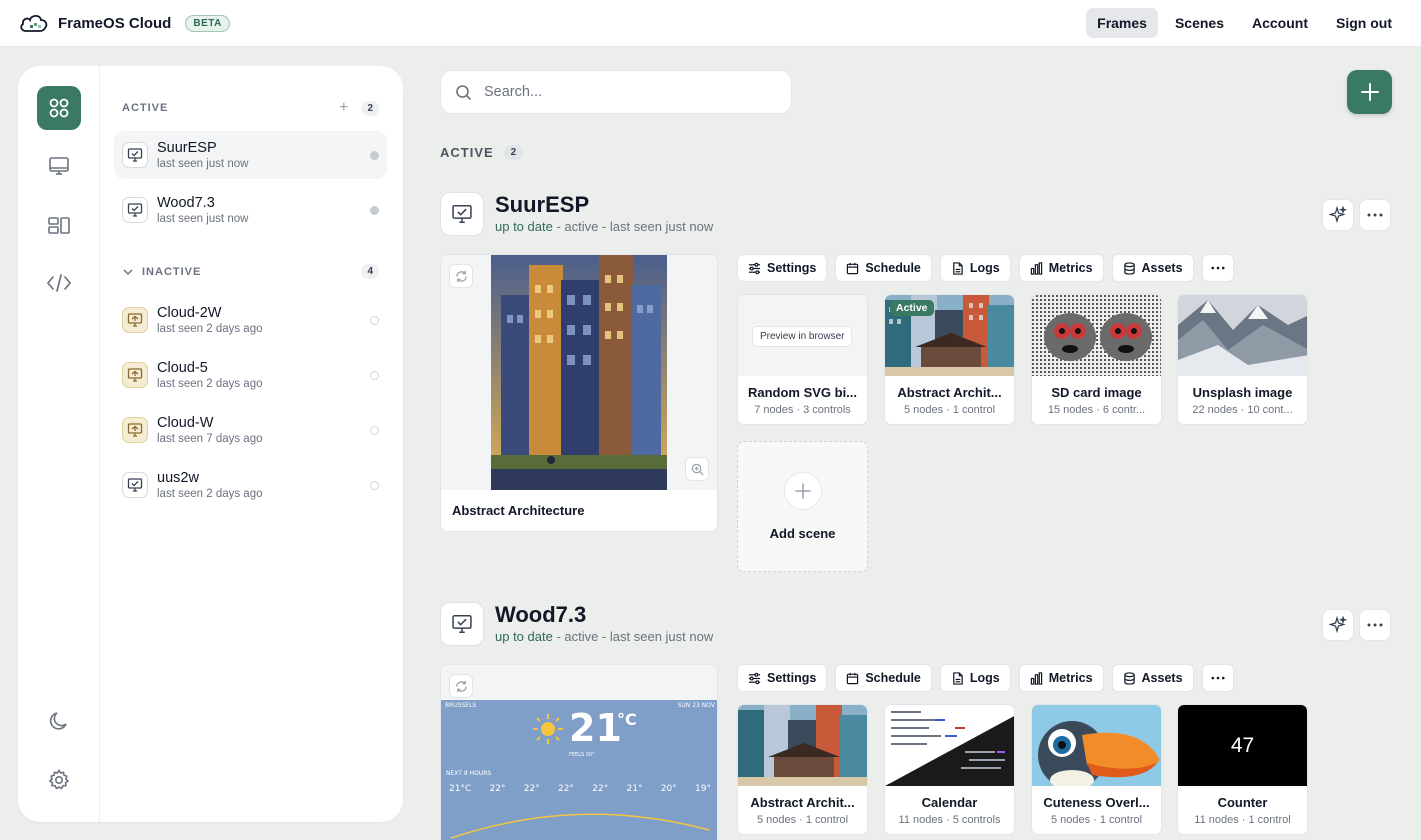 This screenshot has width=1421, height=840. I want to click on rail-code-button, so click(59, 283).